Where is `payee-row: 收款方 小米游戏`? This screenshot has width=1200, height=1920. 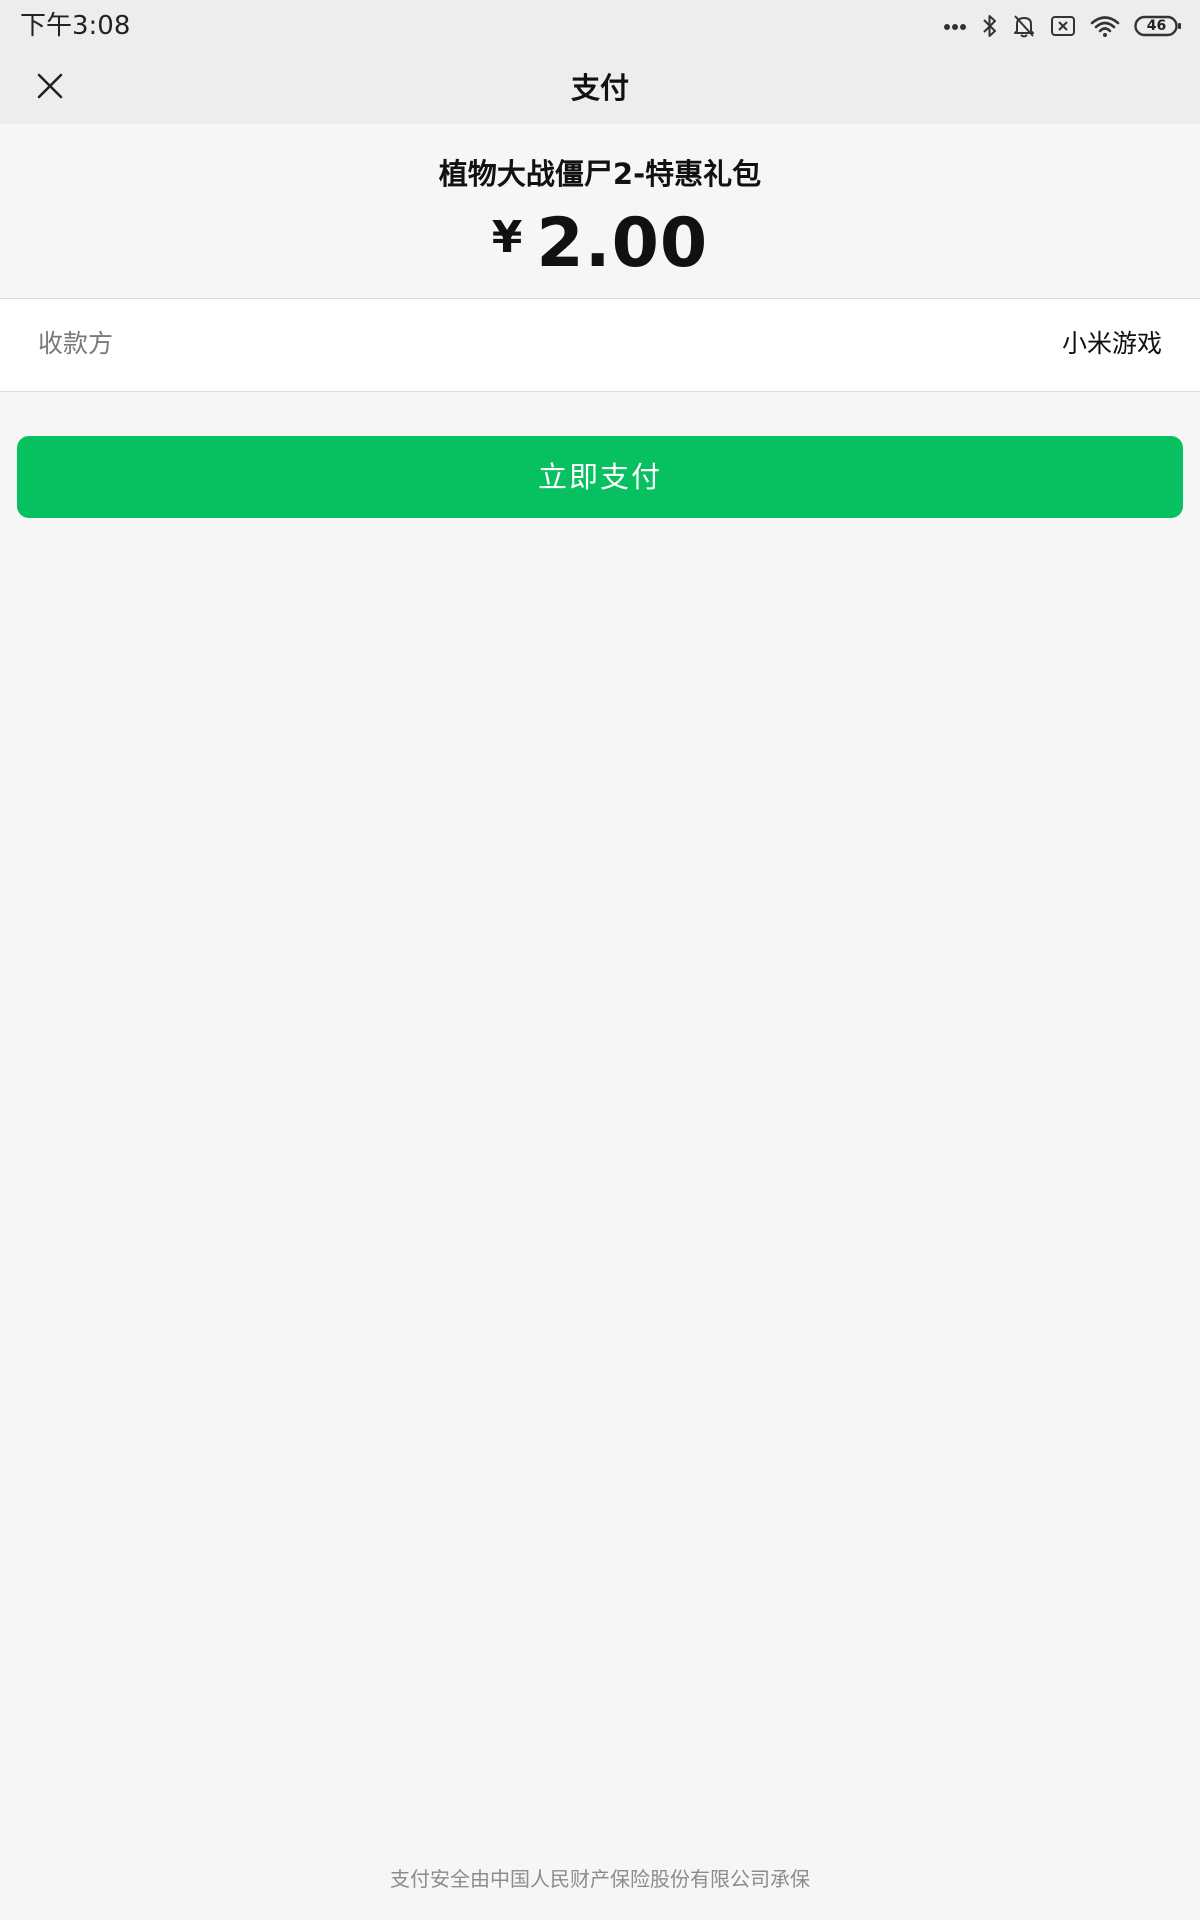 payee-row: 收款方 小米游戏 is located at coordinates (600, 345).